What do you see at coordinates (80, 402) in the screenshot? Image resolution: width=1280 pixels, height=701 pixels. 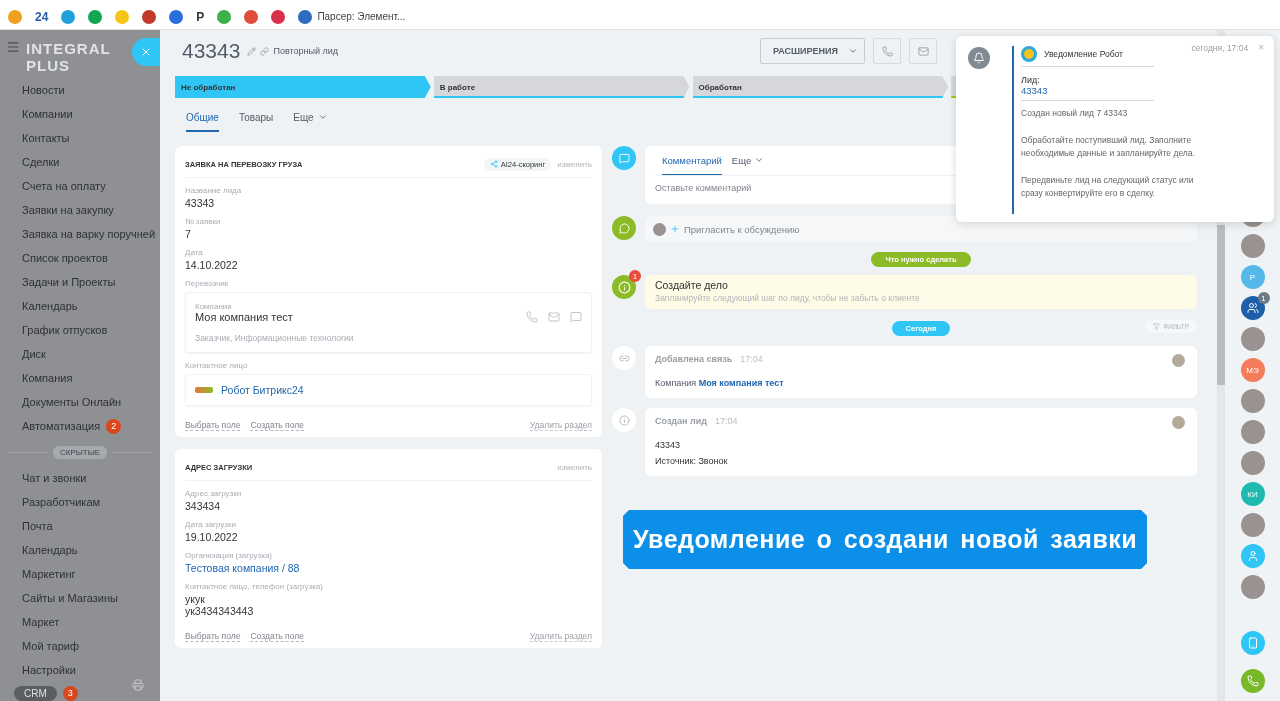 I see `sidebar-item: Документы Онлайн` at bounding box center [80, 402].